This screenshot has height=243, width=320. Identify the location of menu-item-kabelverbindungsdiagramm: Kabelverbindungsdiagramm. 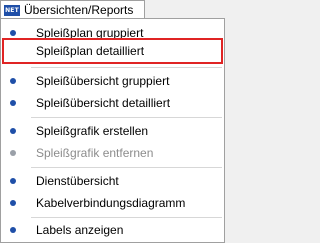
(112, 203).